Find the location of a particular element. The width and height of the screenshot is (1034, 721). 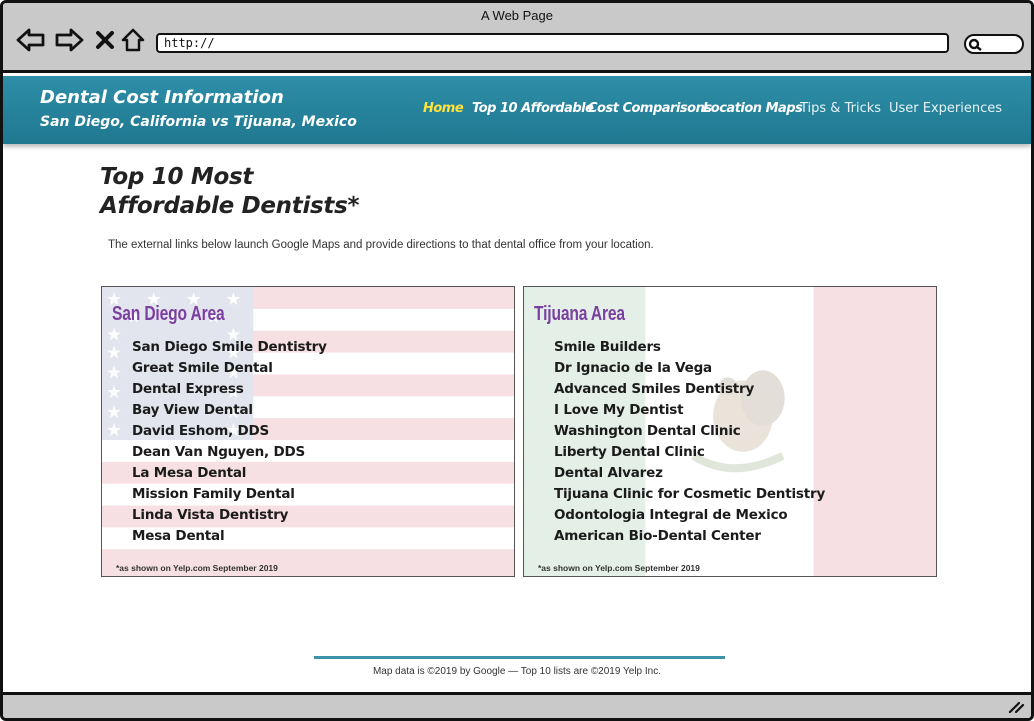

nav-top-10-affordable: Top 10 Affordable is located at coordinates (533, 108).